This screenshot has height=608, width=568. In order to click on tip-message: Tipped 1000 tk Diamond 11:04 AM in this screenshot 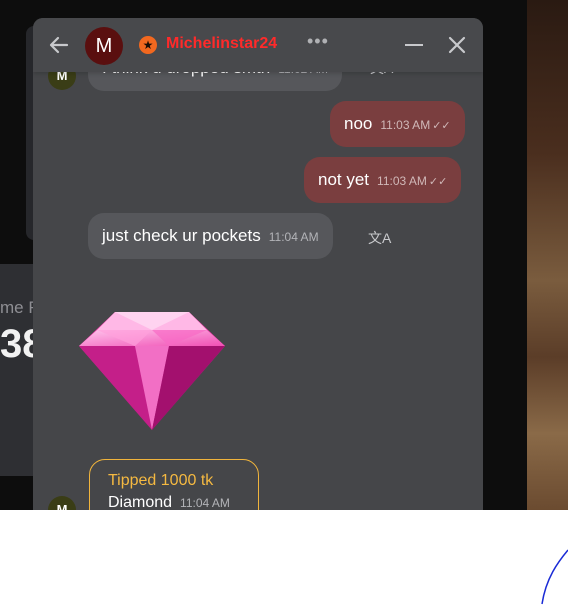, I will do `click(174, 484)`.